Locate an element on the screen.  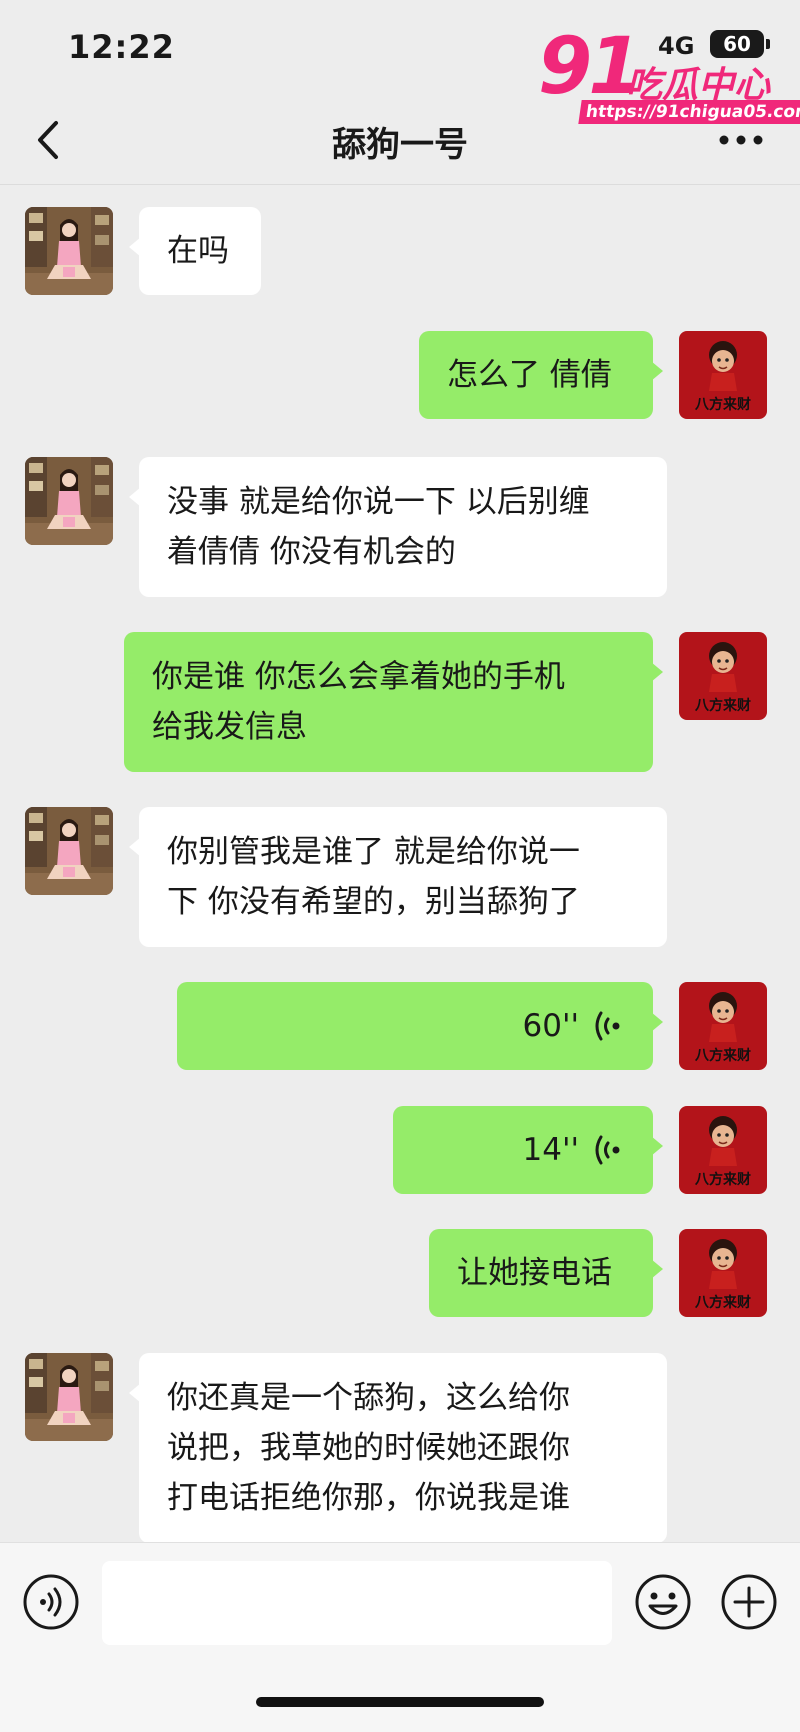
message-text-line: 打电话拒绝你那，你说我是谁 is located at coordinates (368, 1498).